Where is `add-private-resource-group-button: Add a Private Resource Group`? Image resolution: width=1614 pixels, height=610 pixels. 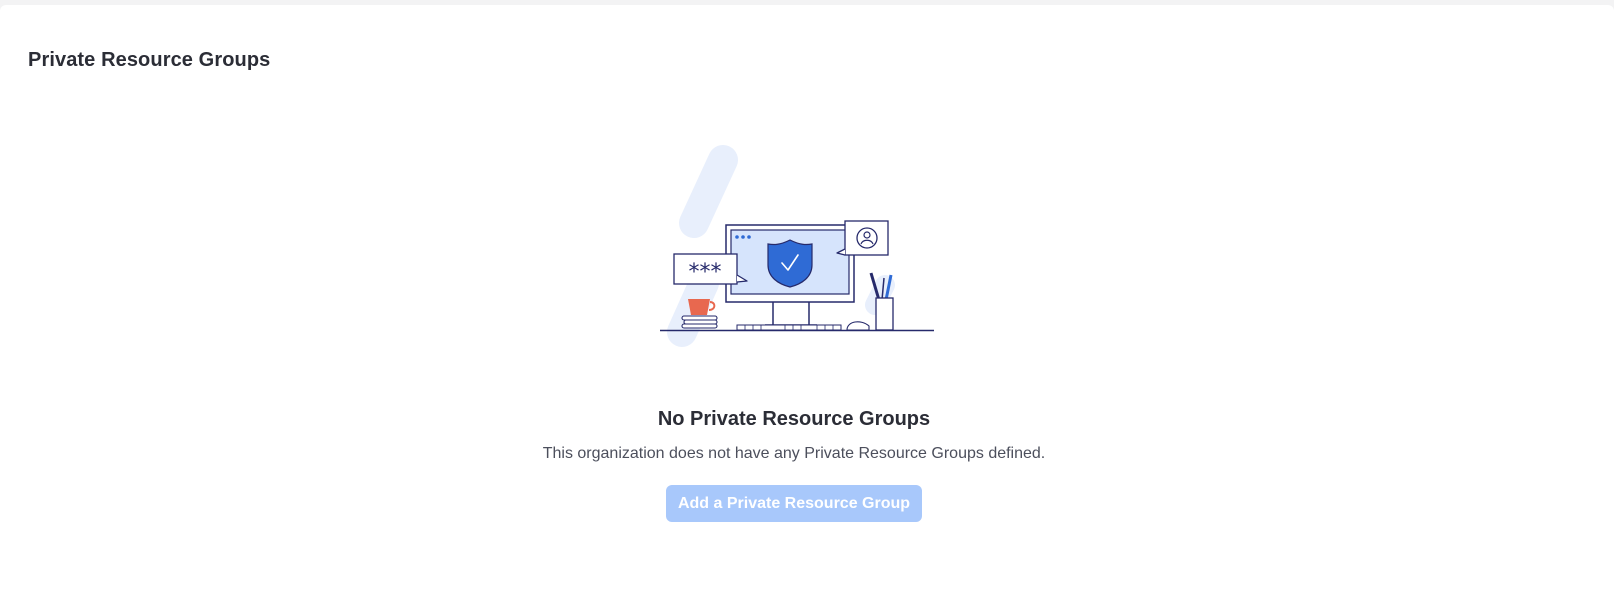
add-private-resource-group-button: Add a Private Resource Group is located at coordinates (794, 503).